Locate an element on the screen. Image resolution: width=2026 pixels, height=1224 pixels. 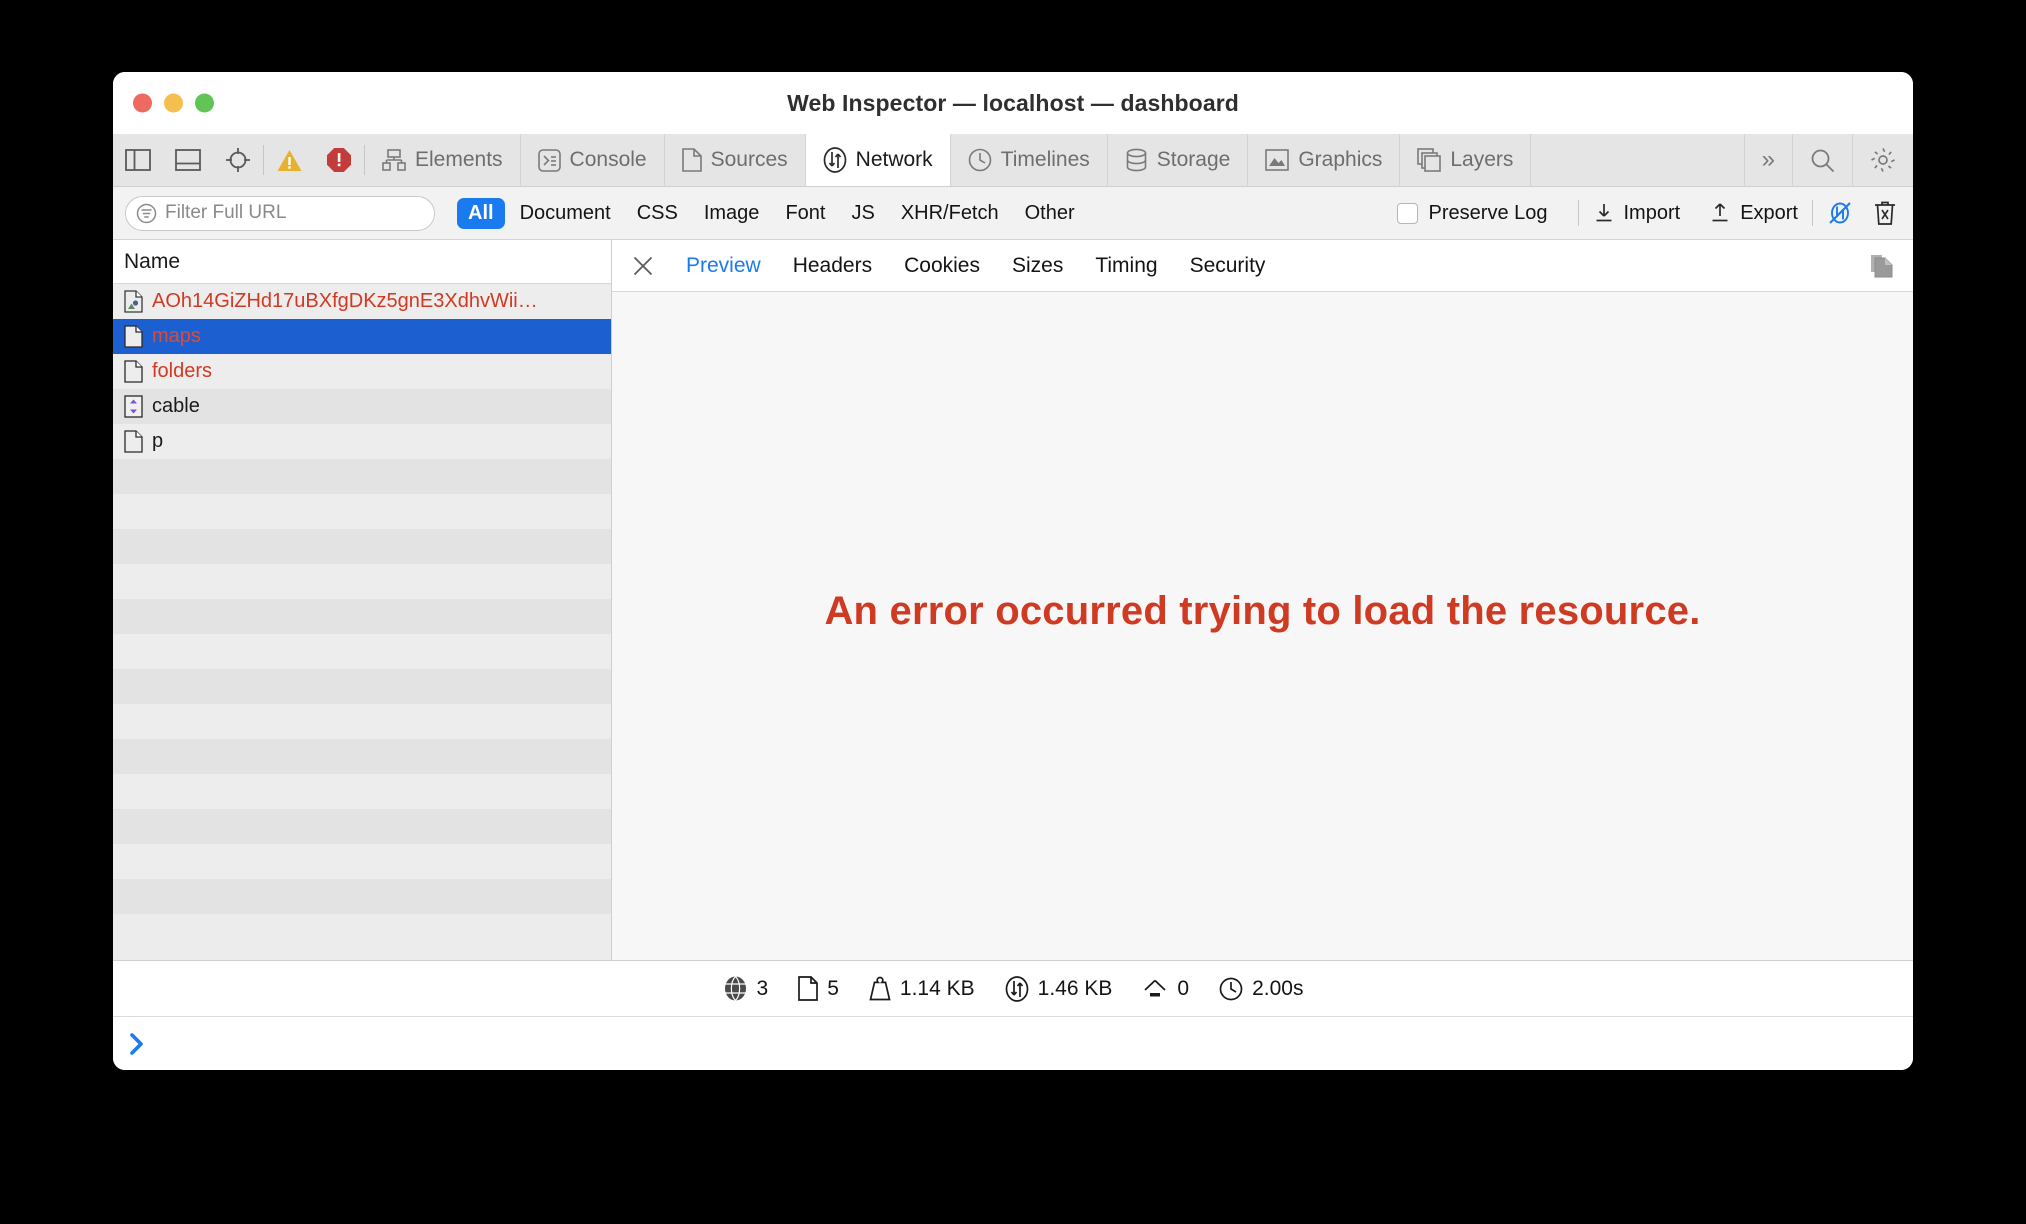
load-icon is located at coordinates (1155, 989).